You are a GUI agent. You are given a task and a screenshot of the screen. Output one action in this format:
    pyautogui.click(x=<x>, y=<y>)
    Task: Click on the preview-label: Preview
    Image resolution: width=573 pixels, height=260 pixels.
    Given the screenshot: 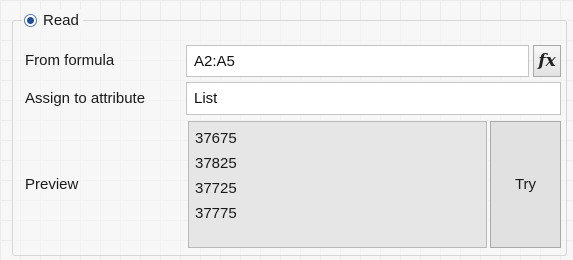 What is the action you would take?
    pyautogui.click(x=52, y=184)
    